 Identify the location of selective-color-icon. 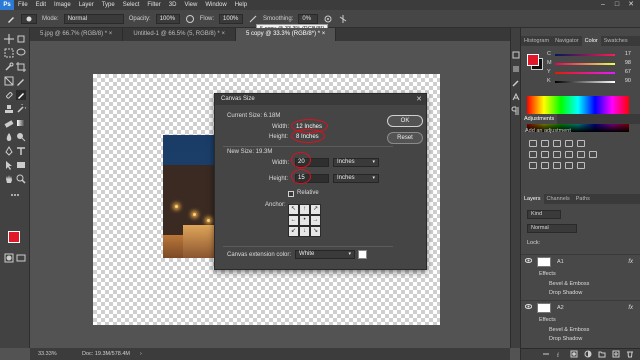
(581, 165).